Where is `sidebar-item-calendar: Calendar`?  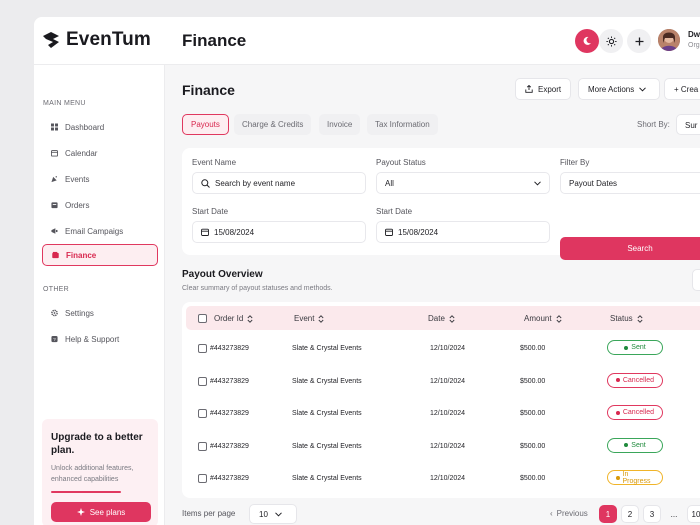
sidebar-item-calendar: Calendar is located at coordinates (100, 153).